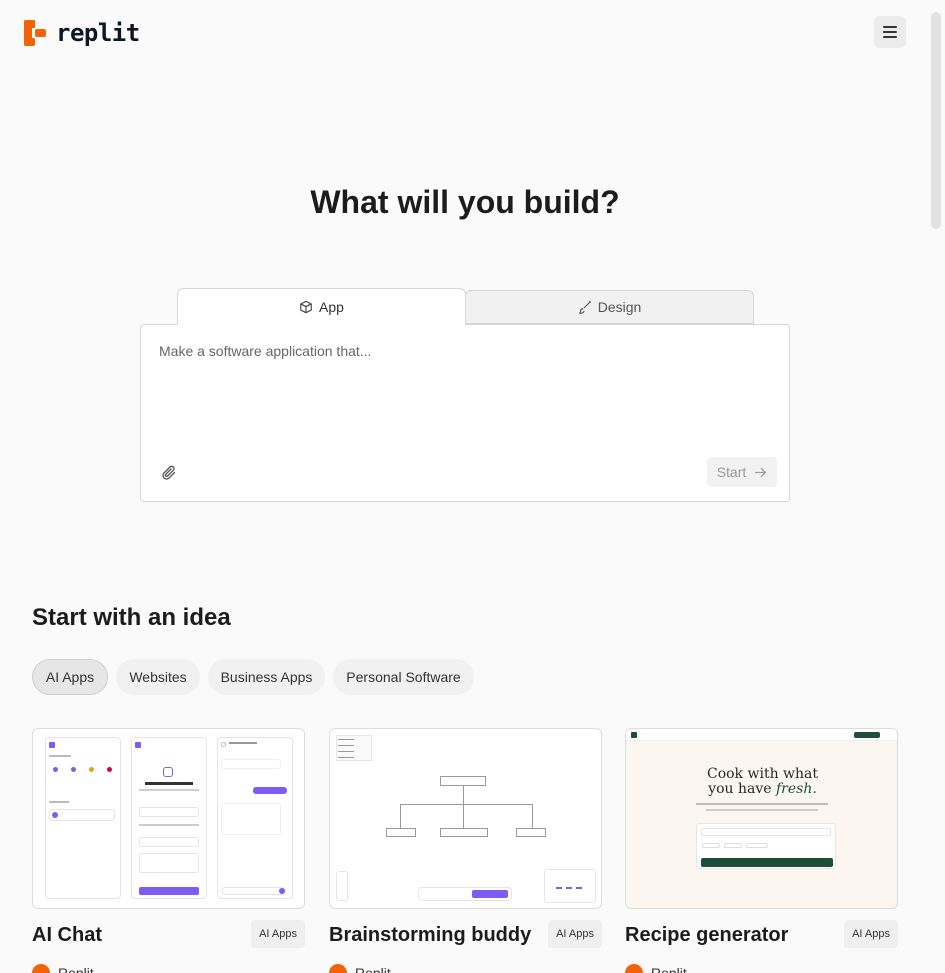  Describe the element at coordinates (890, 32) in the screenshot. I see `menu-button` at that location.